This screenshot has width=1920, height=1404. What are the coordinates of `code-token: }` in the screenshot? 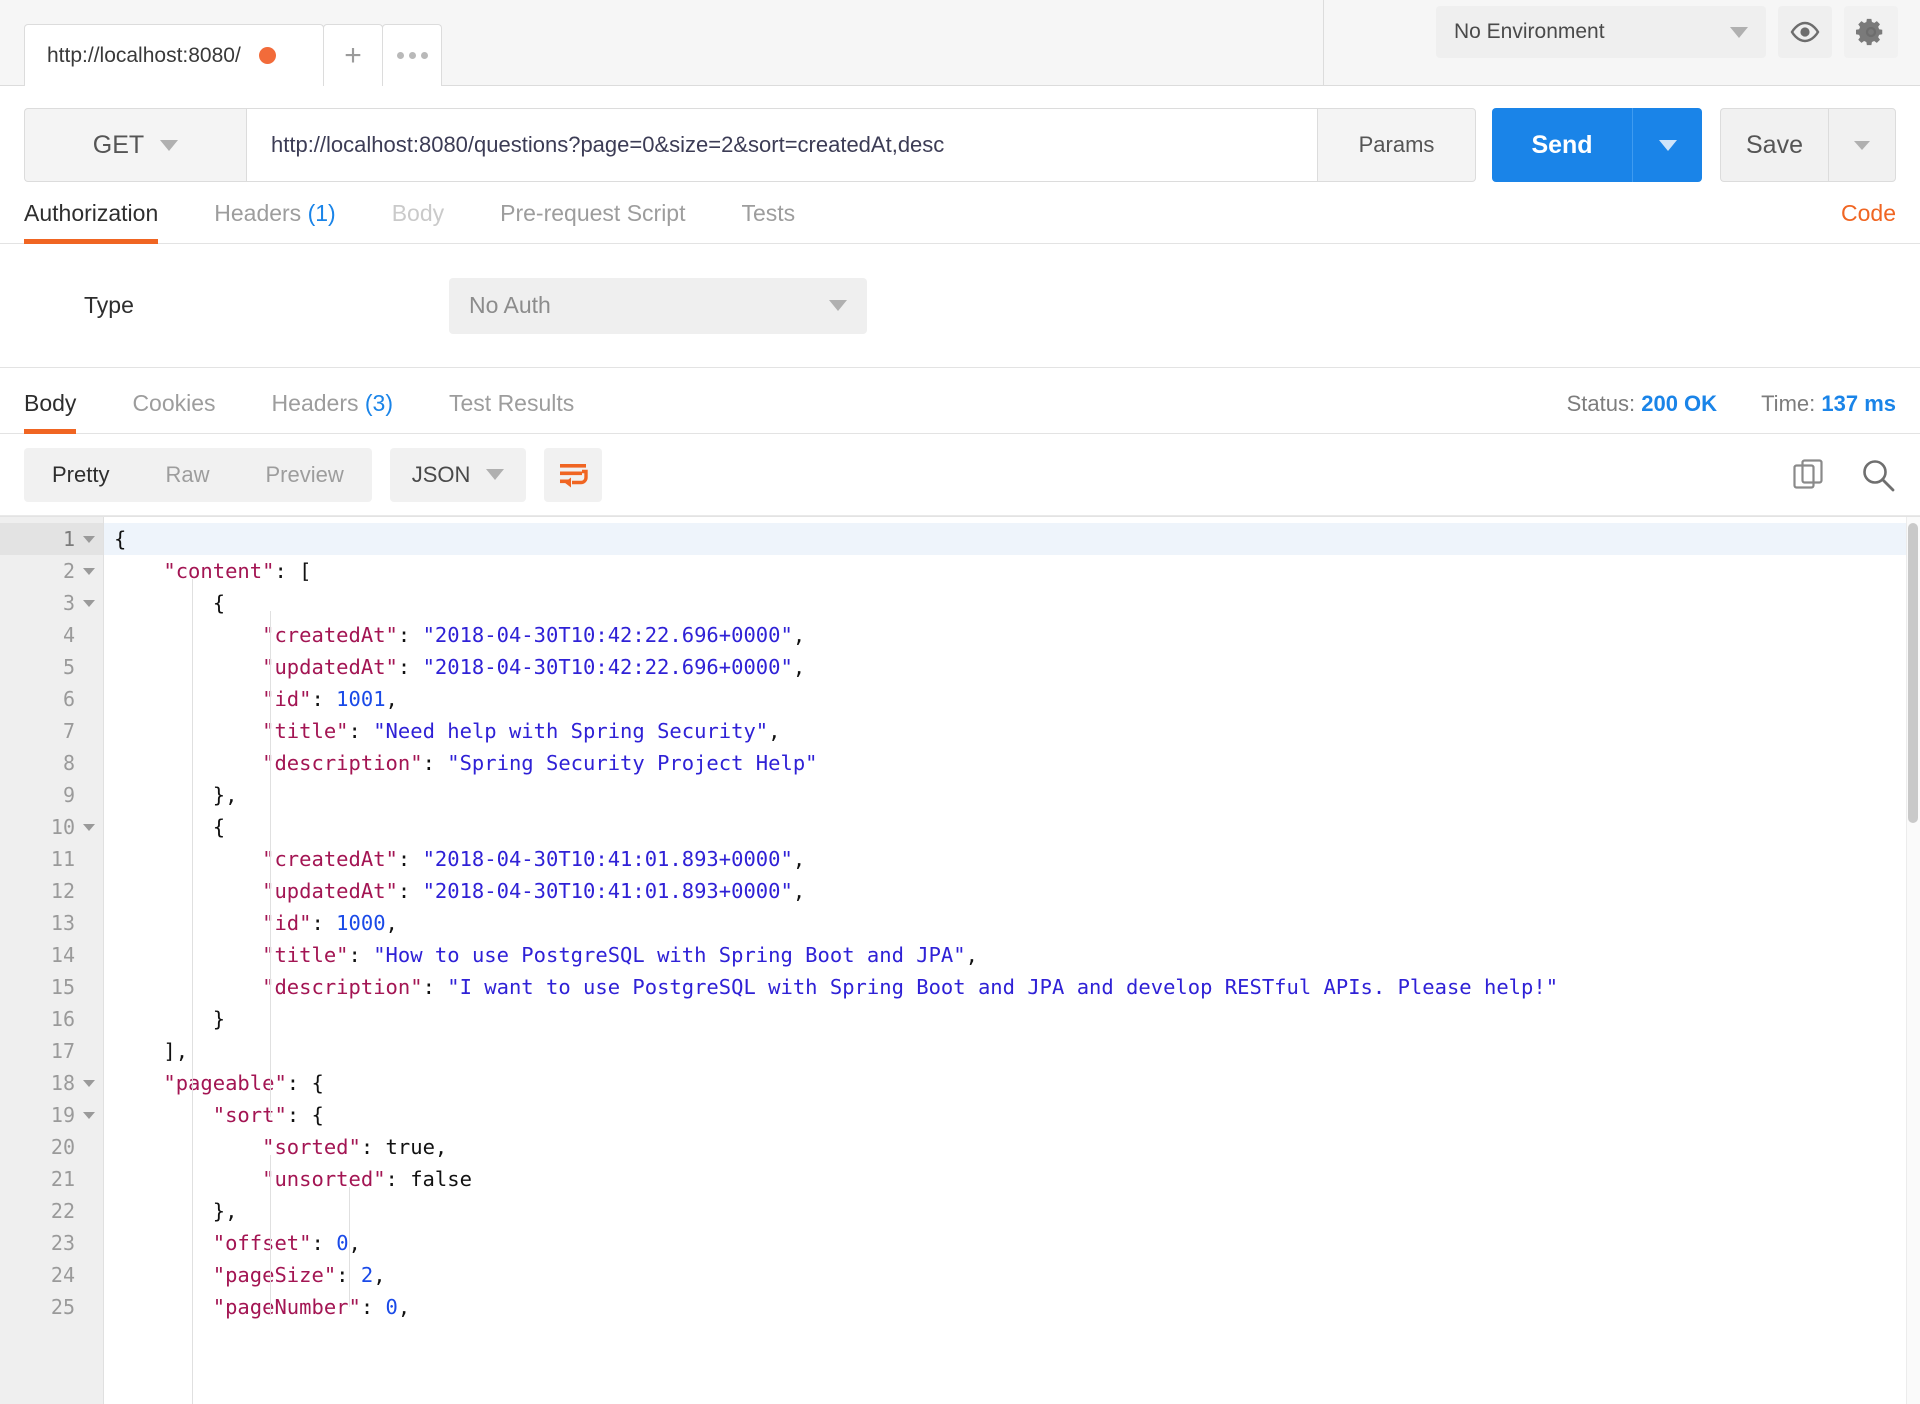 It's located at (219, 1019).